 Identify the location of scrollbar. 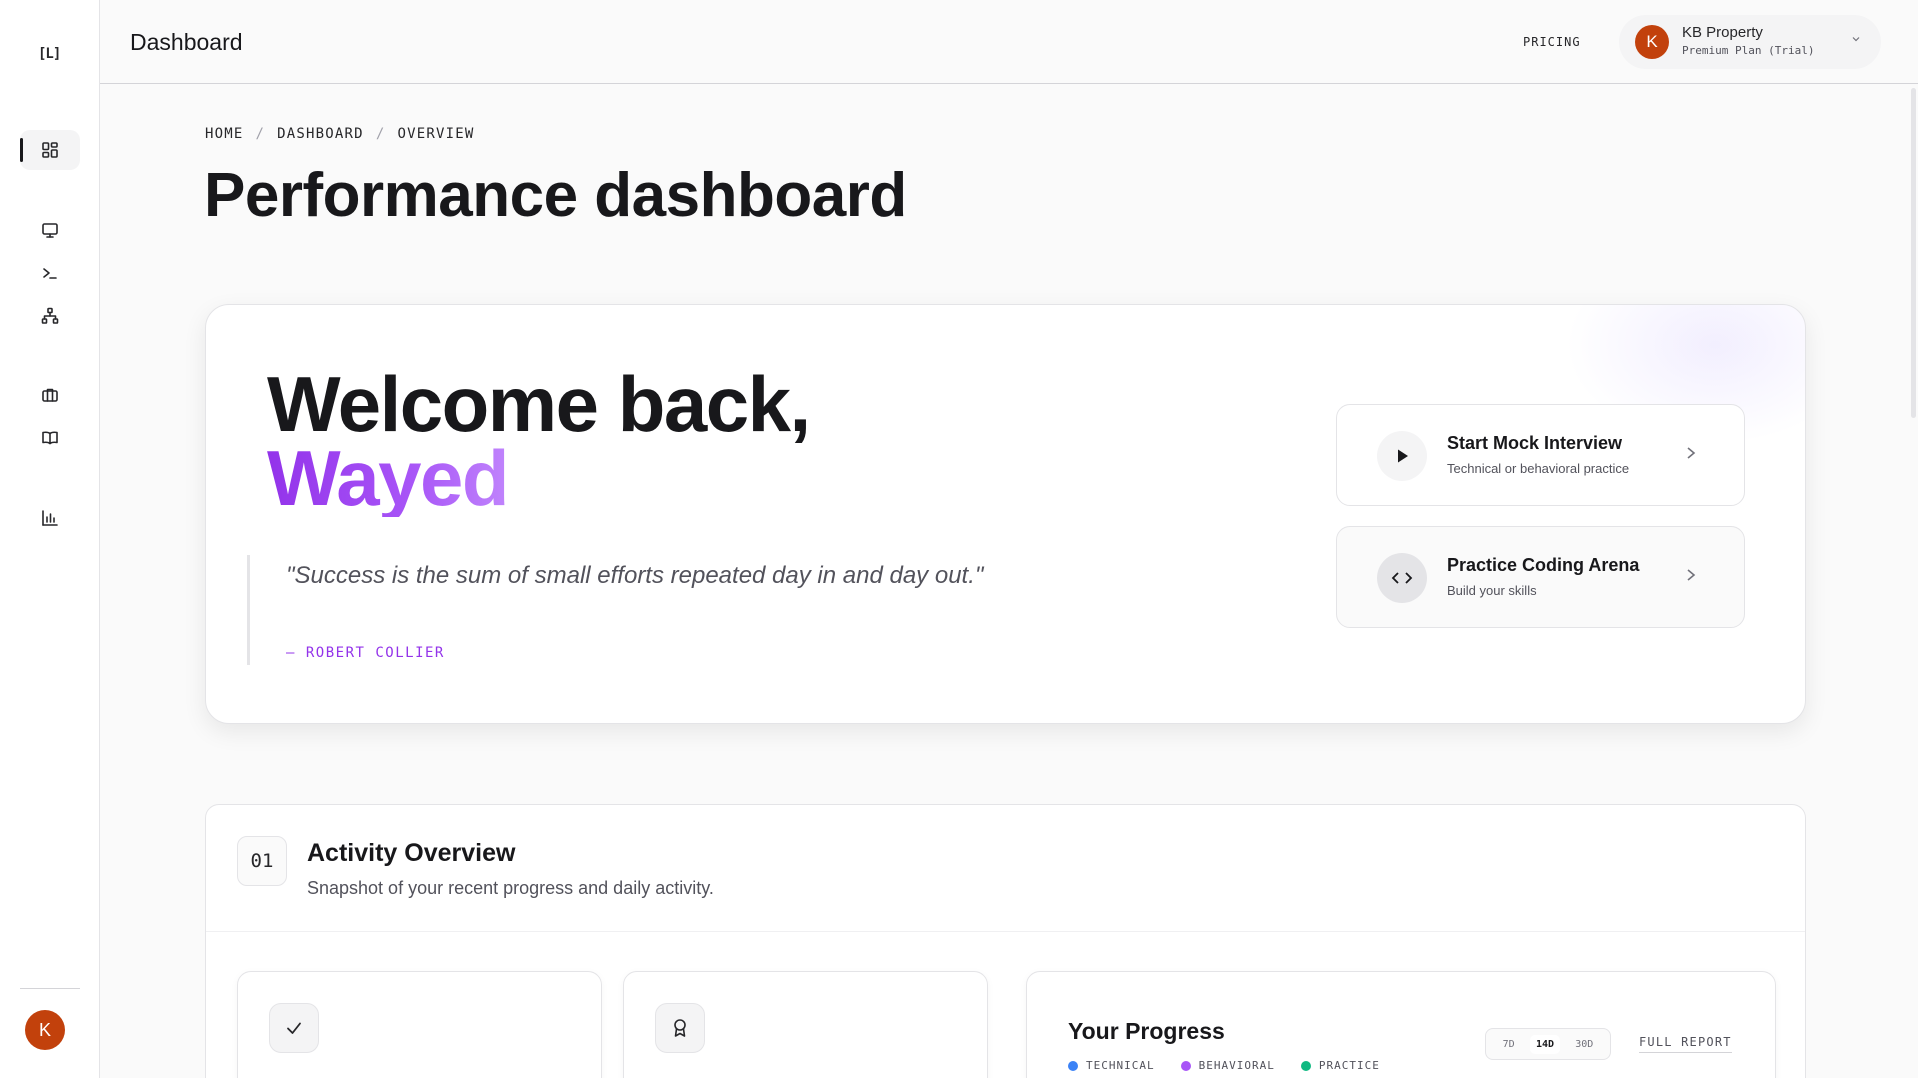
(1913, 581).